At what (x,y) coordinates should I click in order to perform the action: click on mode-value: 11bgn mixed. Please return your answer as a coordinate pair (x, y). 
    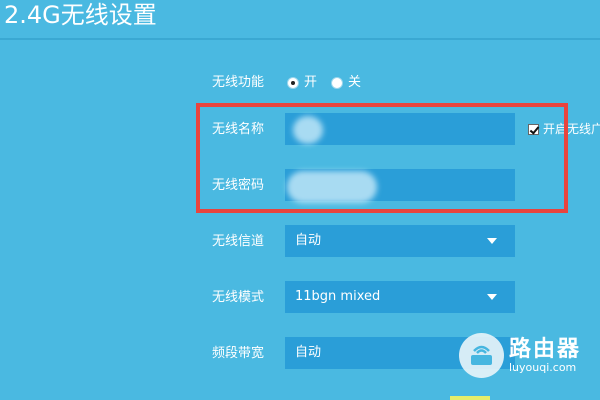
    Looking at the image, I should click on (338, 296).